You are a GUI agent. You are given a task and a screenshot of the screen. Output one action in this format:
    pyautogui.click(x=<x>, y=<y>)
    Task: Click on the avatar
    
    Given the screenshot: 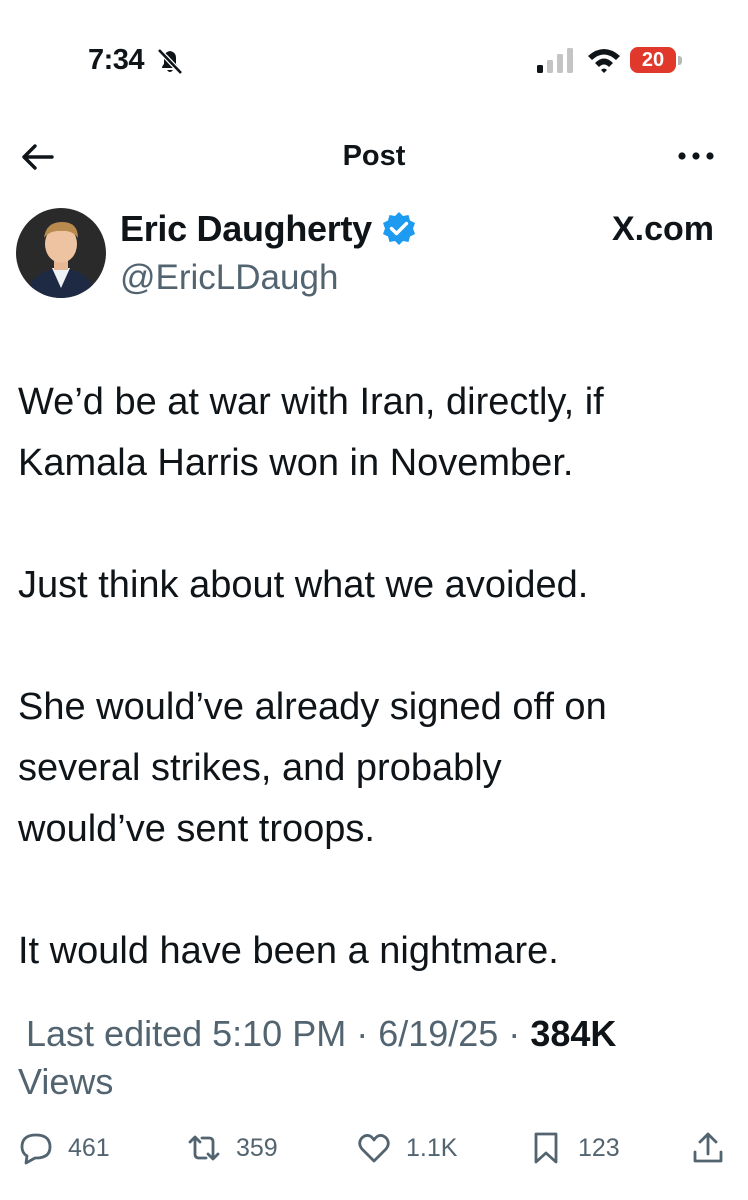 What is the action you would take?
    pyautogui.click(x=61, y=253)
    